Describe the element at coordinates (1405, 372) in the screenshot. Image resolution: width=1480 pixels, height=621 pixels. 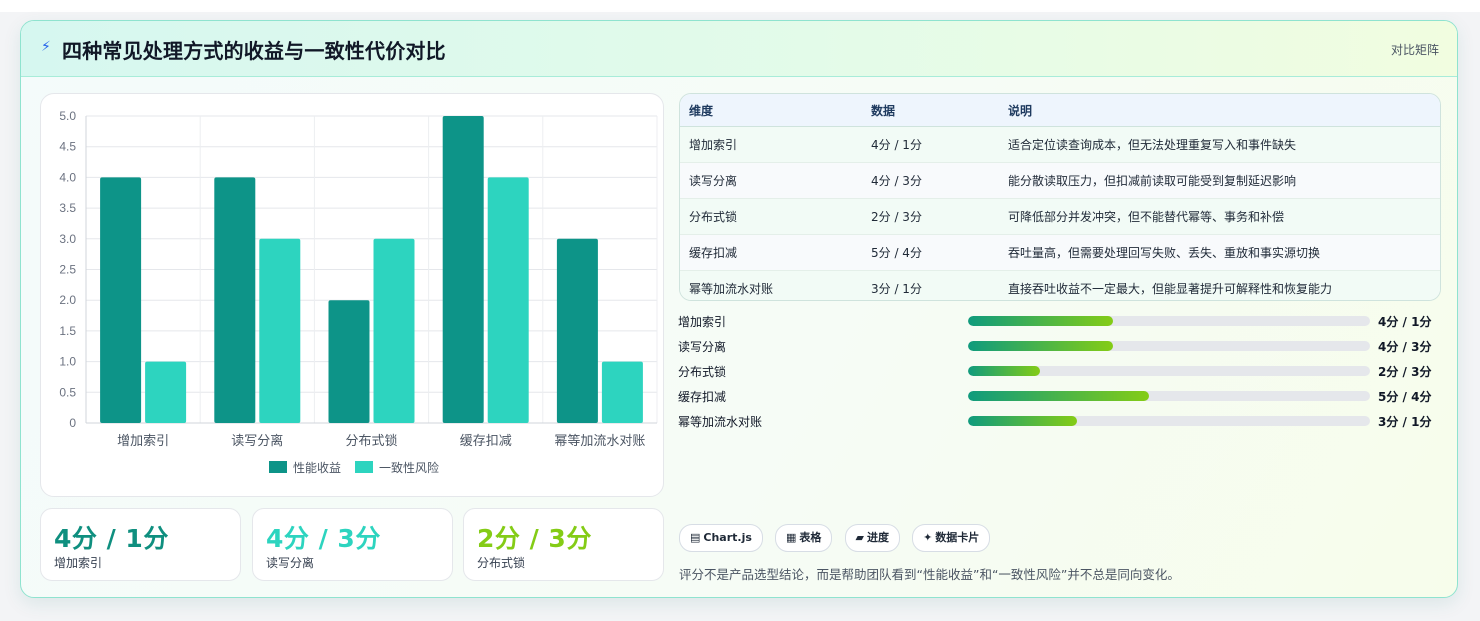
I see `progress-value: 2分 / 3分` at that location.